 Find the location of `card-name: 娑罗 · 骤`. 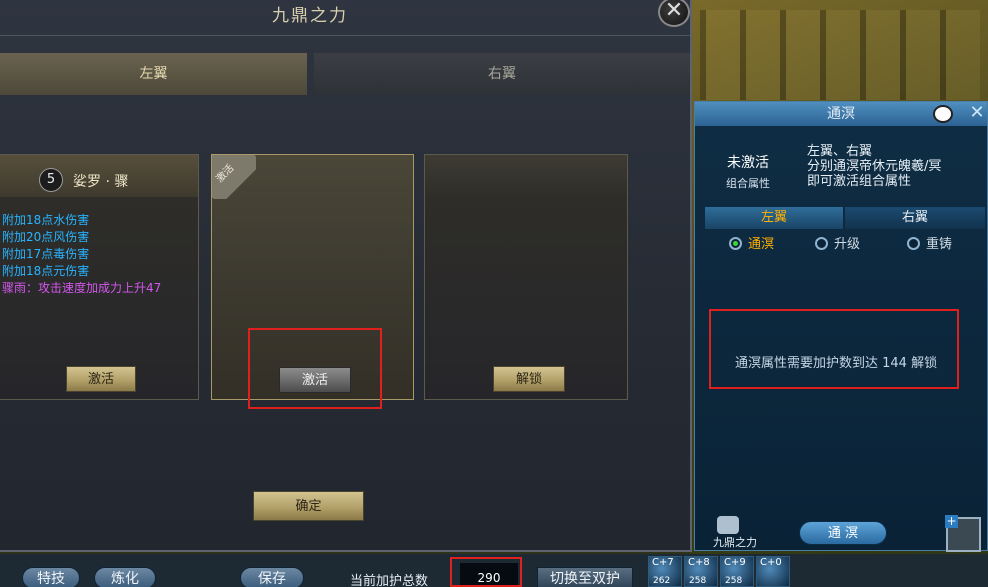

card-name: 娑罗 · 骤 is located at coordinates (101, 182).